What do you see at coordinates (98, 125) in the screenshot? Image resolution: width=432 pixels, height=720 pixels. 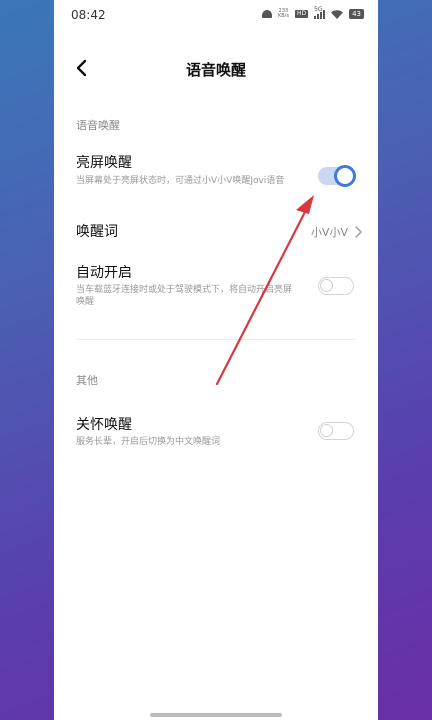 I see `section-label-voice-wake: 语音唤醒` at bounding box center [98, 125].